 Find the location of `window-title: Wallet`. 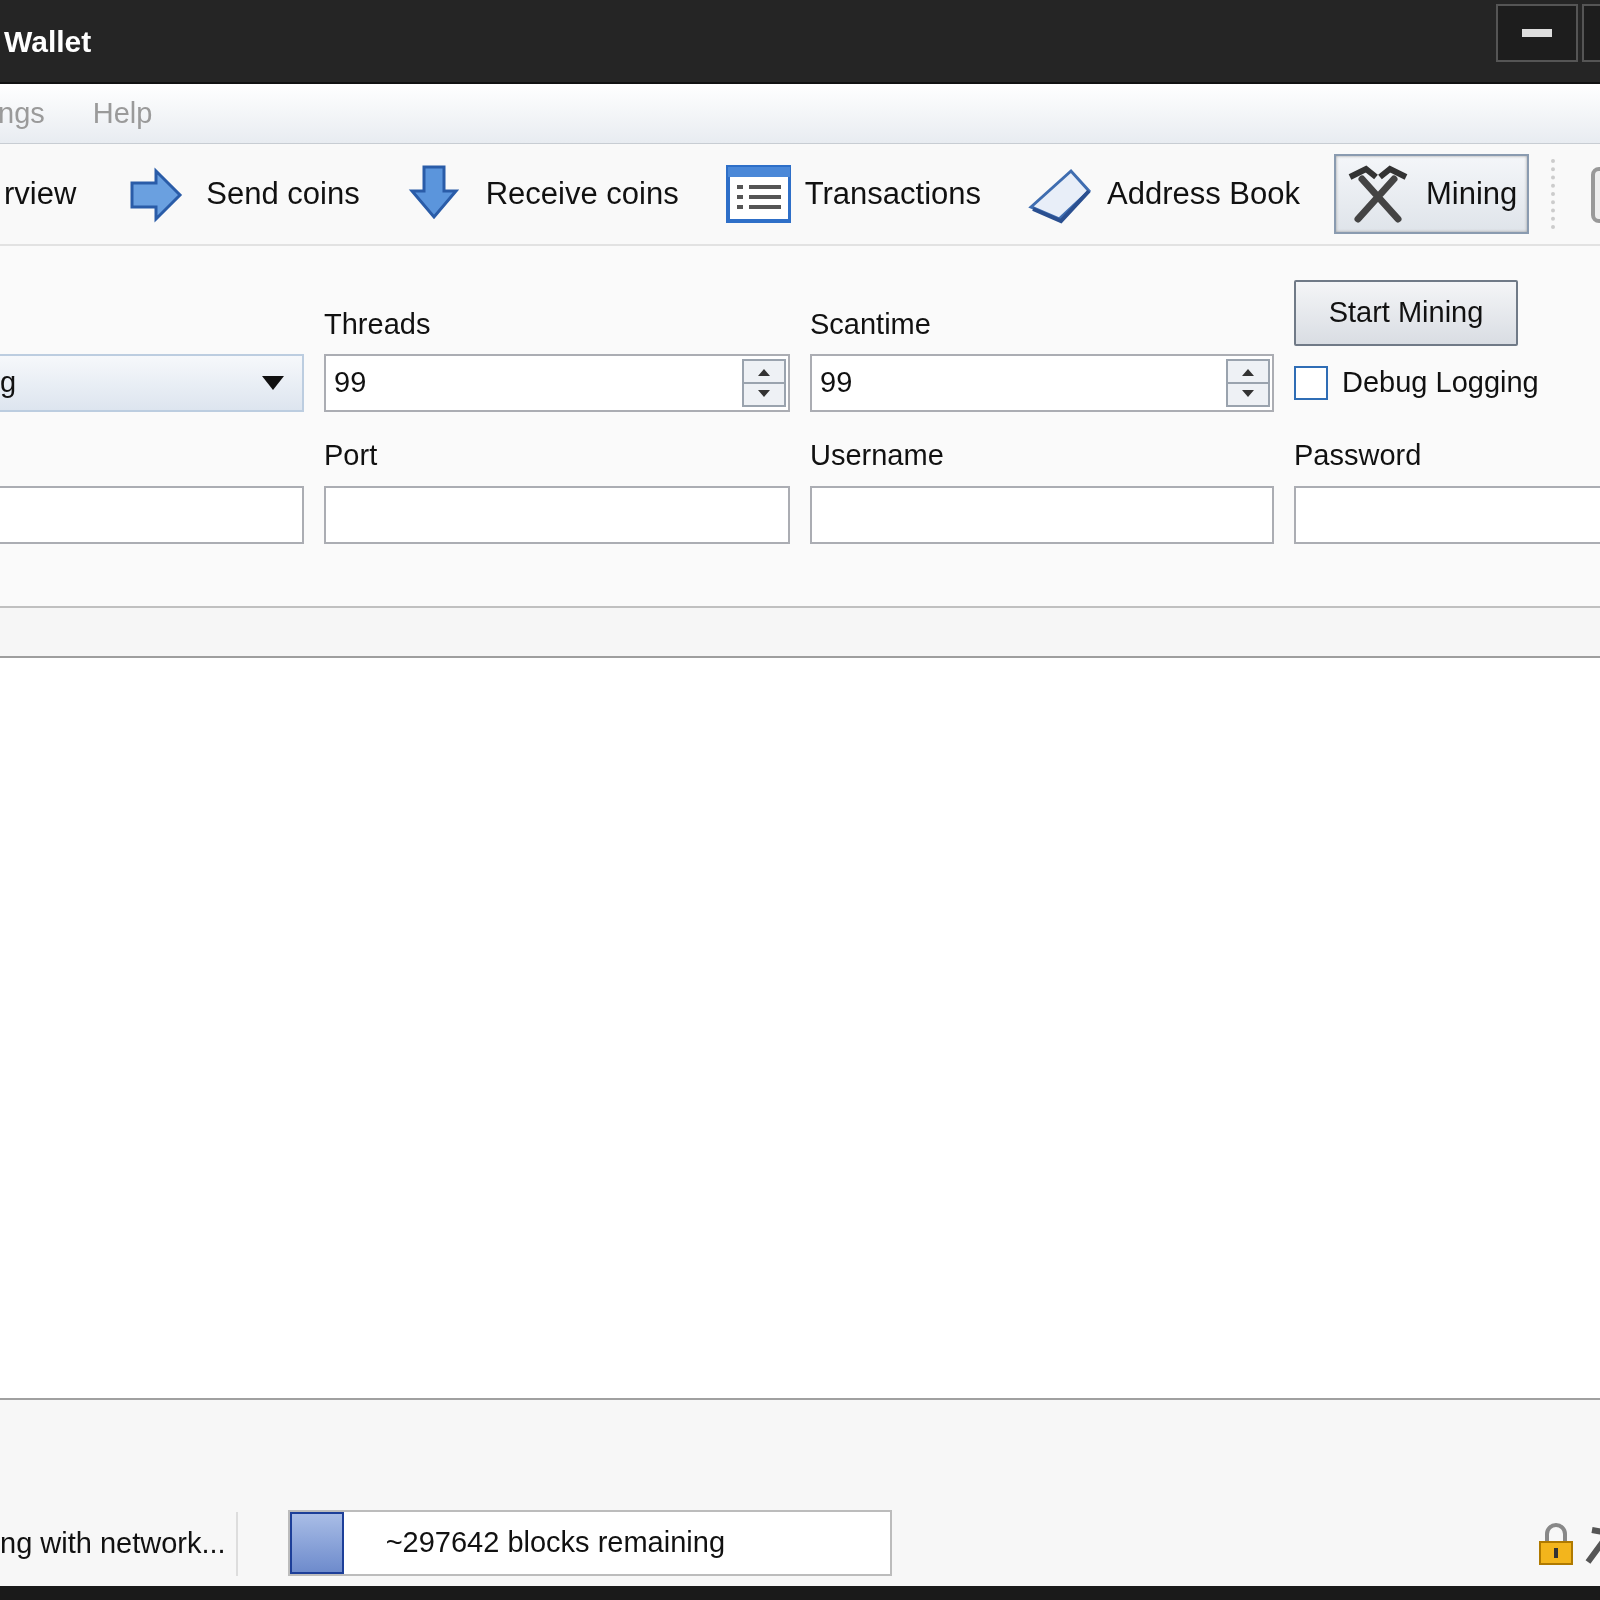

window-title: Wallet is located at coordinates (47, 41).